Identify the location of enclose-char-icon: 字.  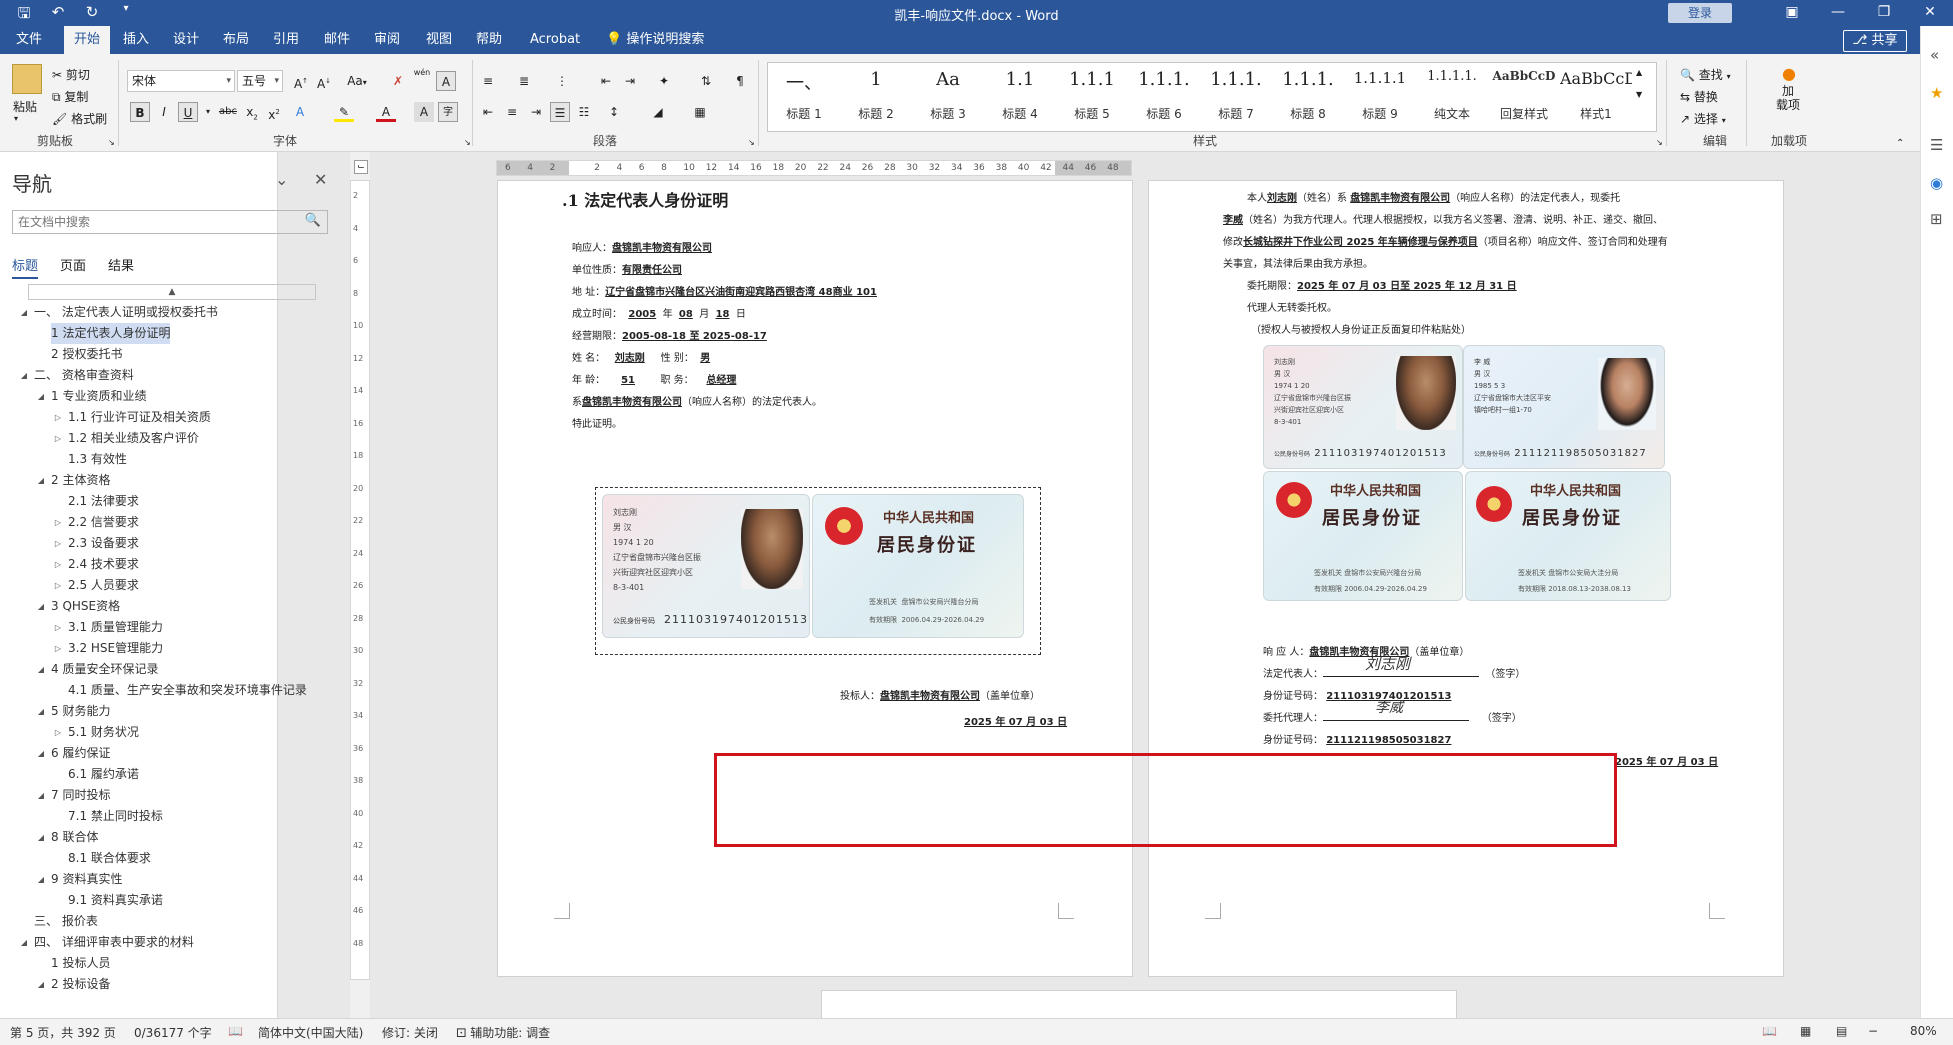
(448, 112).